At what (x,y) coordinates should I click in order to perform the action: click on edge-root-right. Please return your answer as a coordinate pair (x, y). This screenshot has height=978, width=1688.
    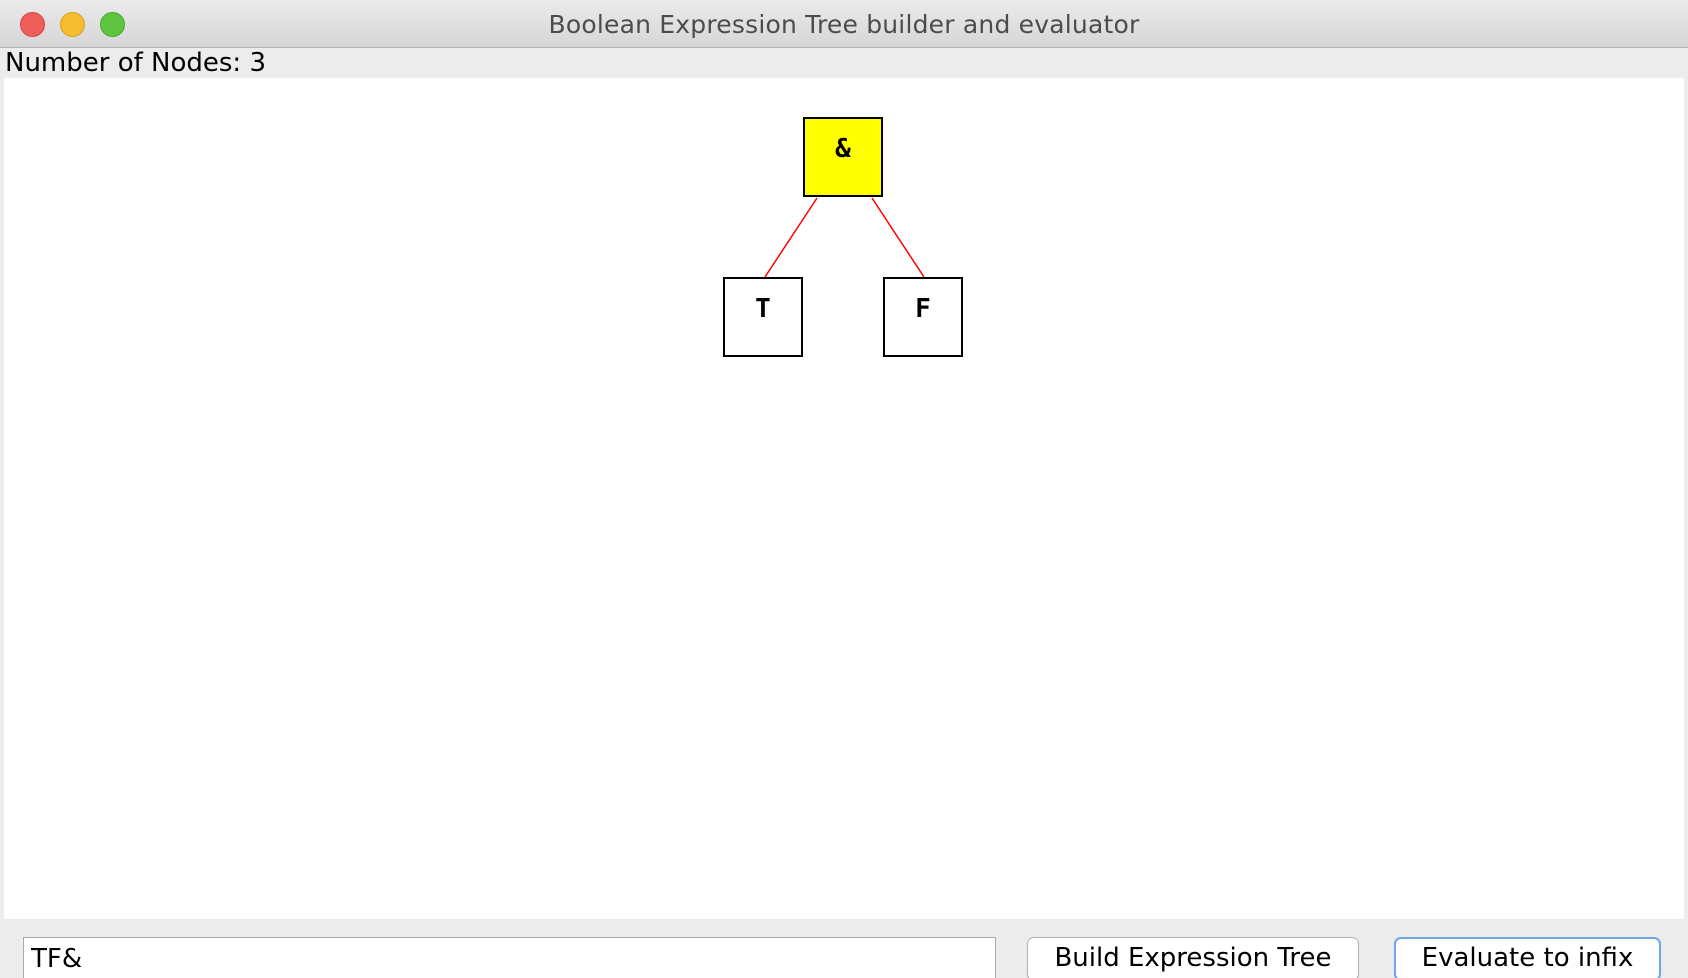
    Looking at the image, I should click on (898, 237).